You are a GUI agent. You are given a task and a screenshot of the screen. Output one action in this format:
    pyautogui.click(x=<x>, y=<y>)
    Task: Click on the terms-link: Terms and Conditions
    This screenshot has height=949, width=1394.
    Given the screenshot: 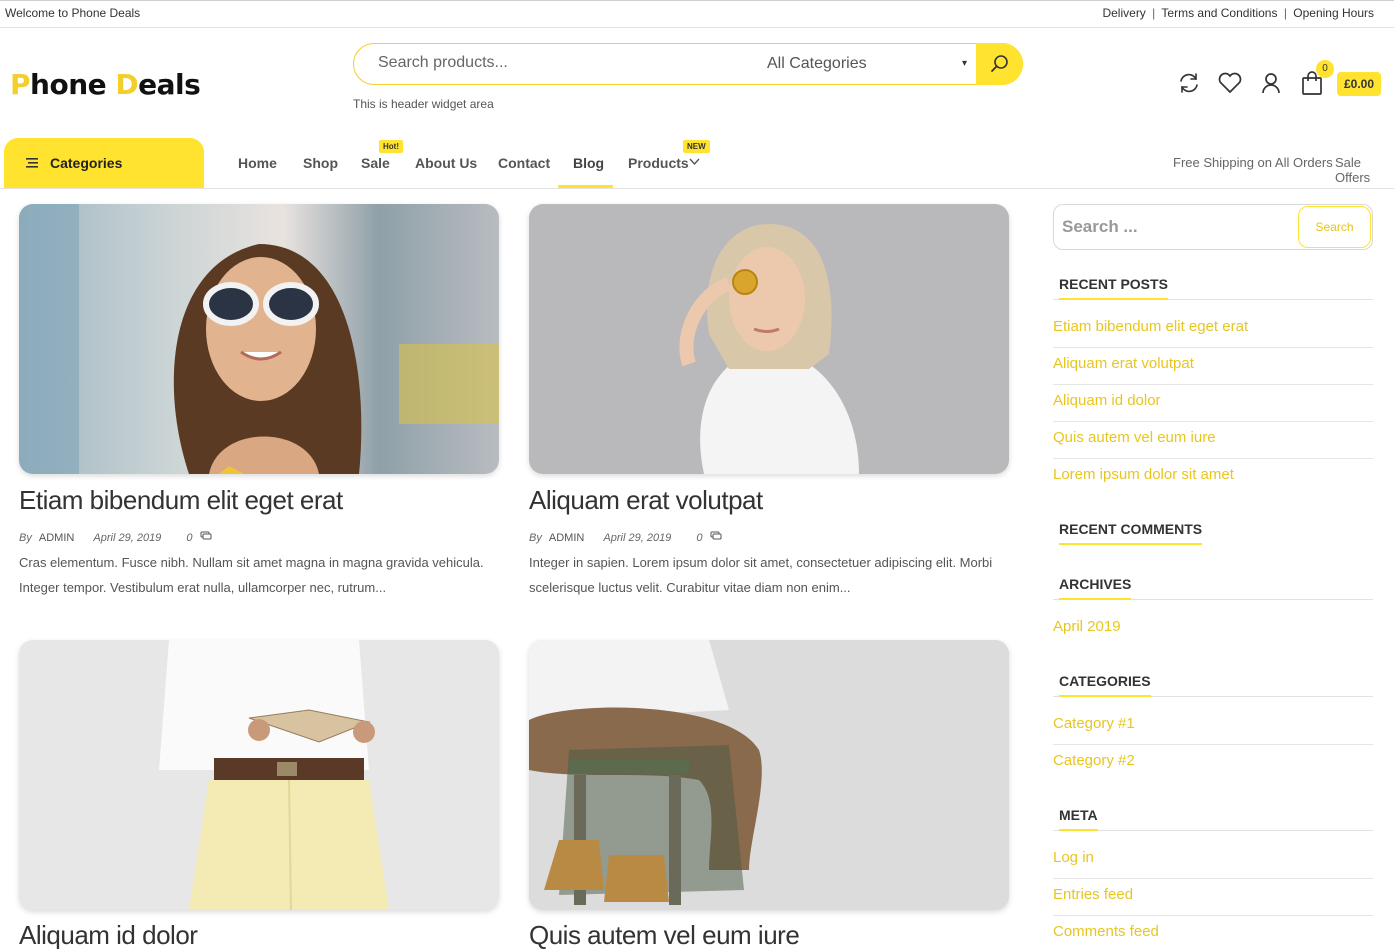 What is the action you would take?
    pyautogui.click(x=1219, y=13)
    